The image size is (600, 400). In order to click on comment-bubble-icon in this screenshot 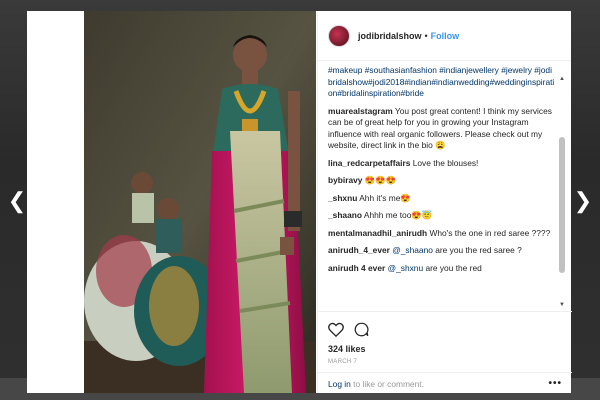, I will do `click(361, 329)`.